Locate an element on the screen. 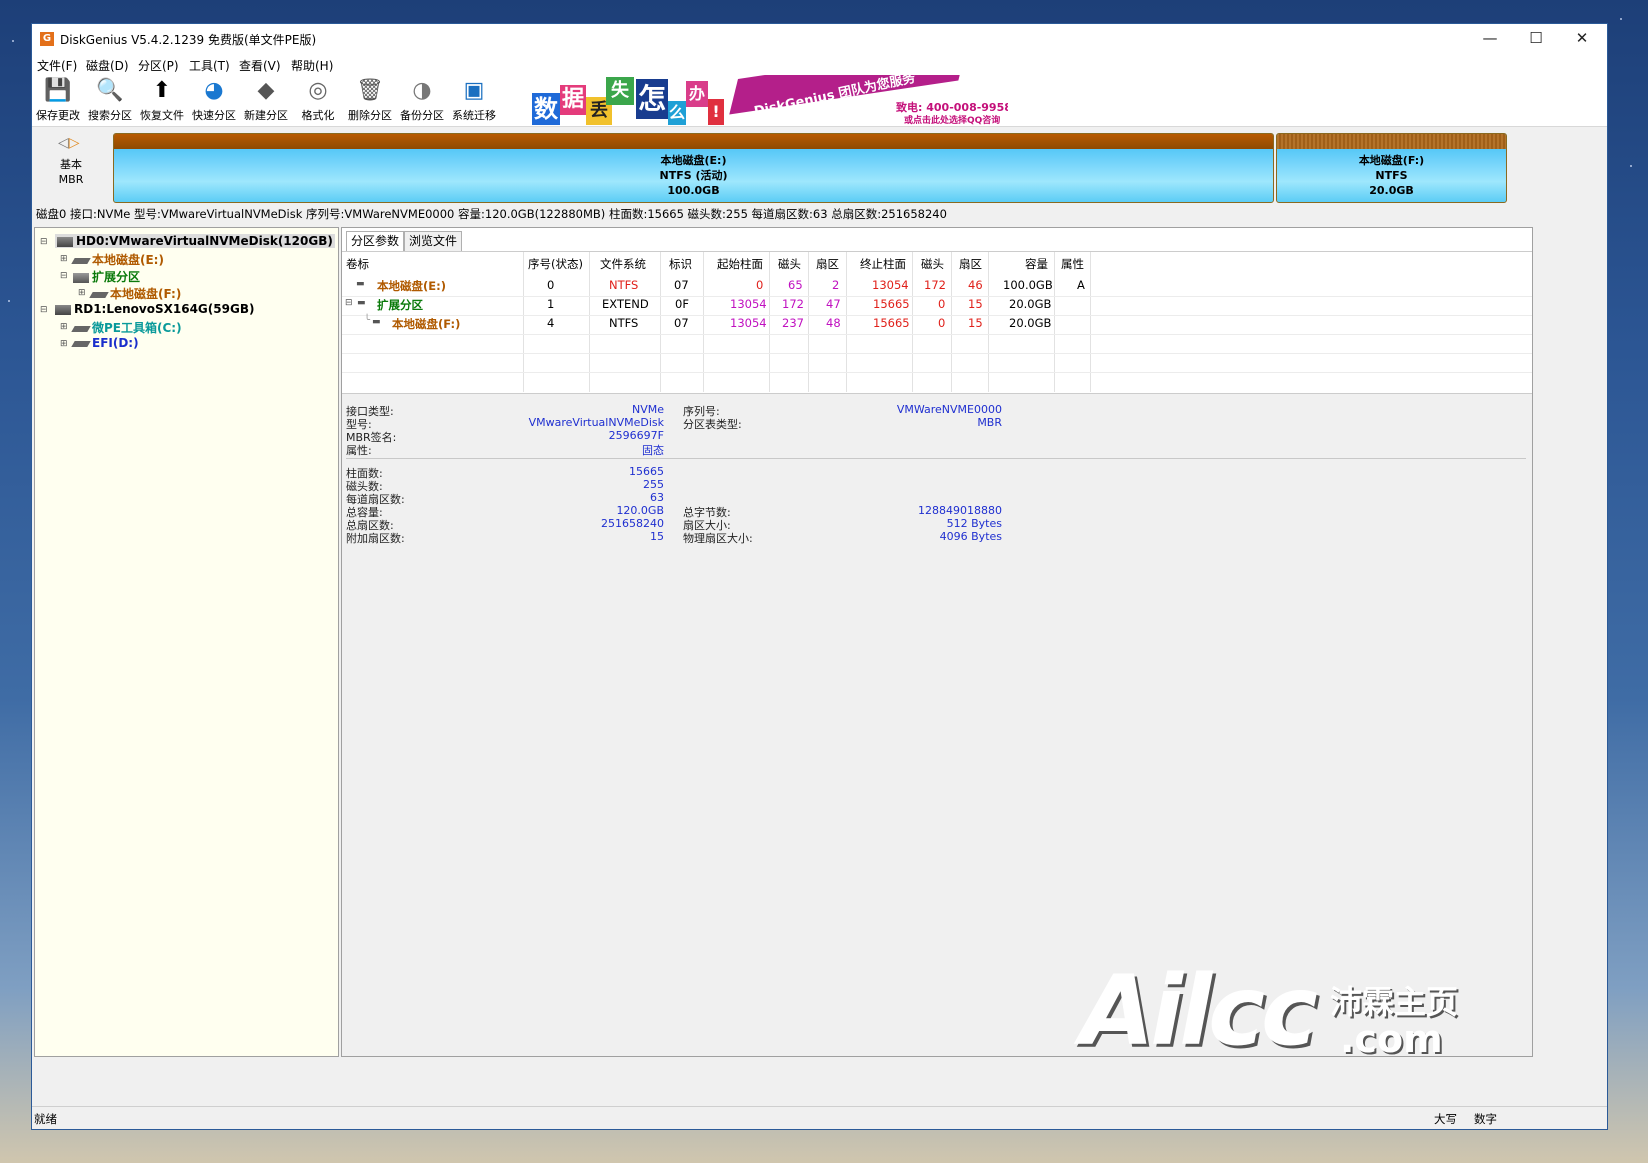 This screenshot has width=1648, height=1163. disk-type: 基本 MBR is located at coordinates (71, 172).